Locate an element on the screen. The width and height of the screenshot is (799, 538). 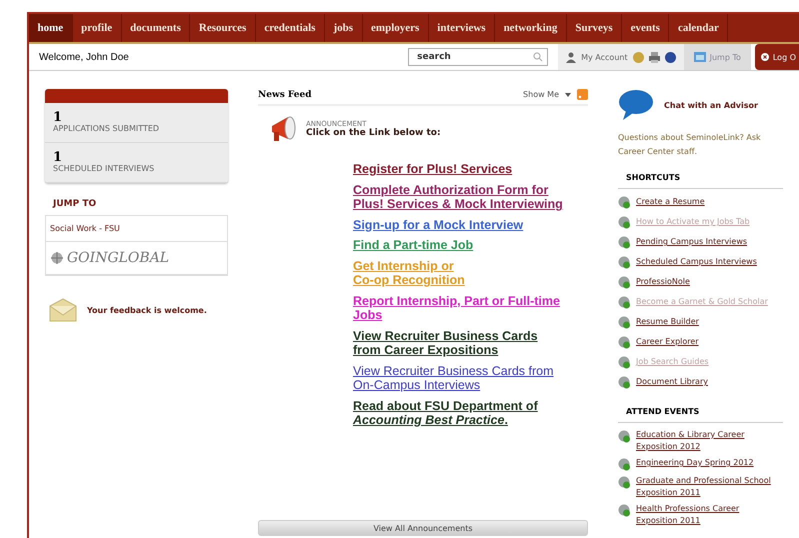
nav-tab: home is located at coordinates (51, 28).